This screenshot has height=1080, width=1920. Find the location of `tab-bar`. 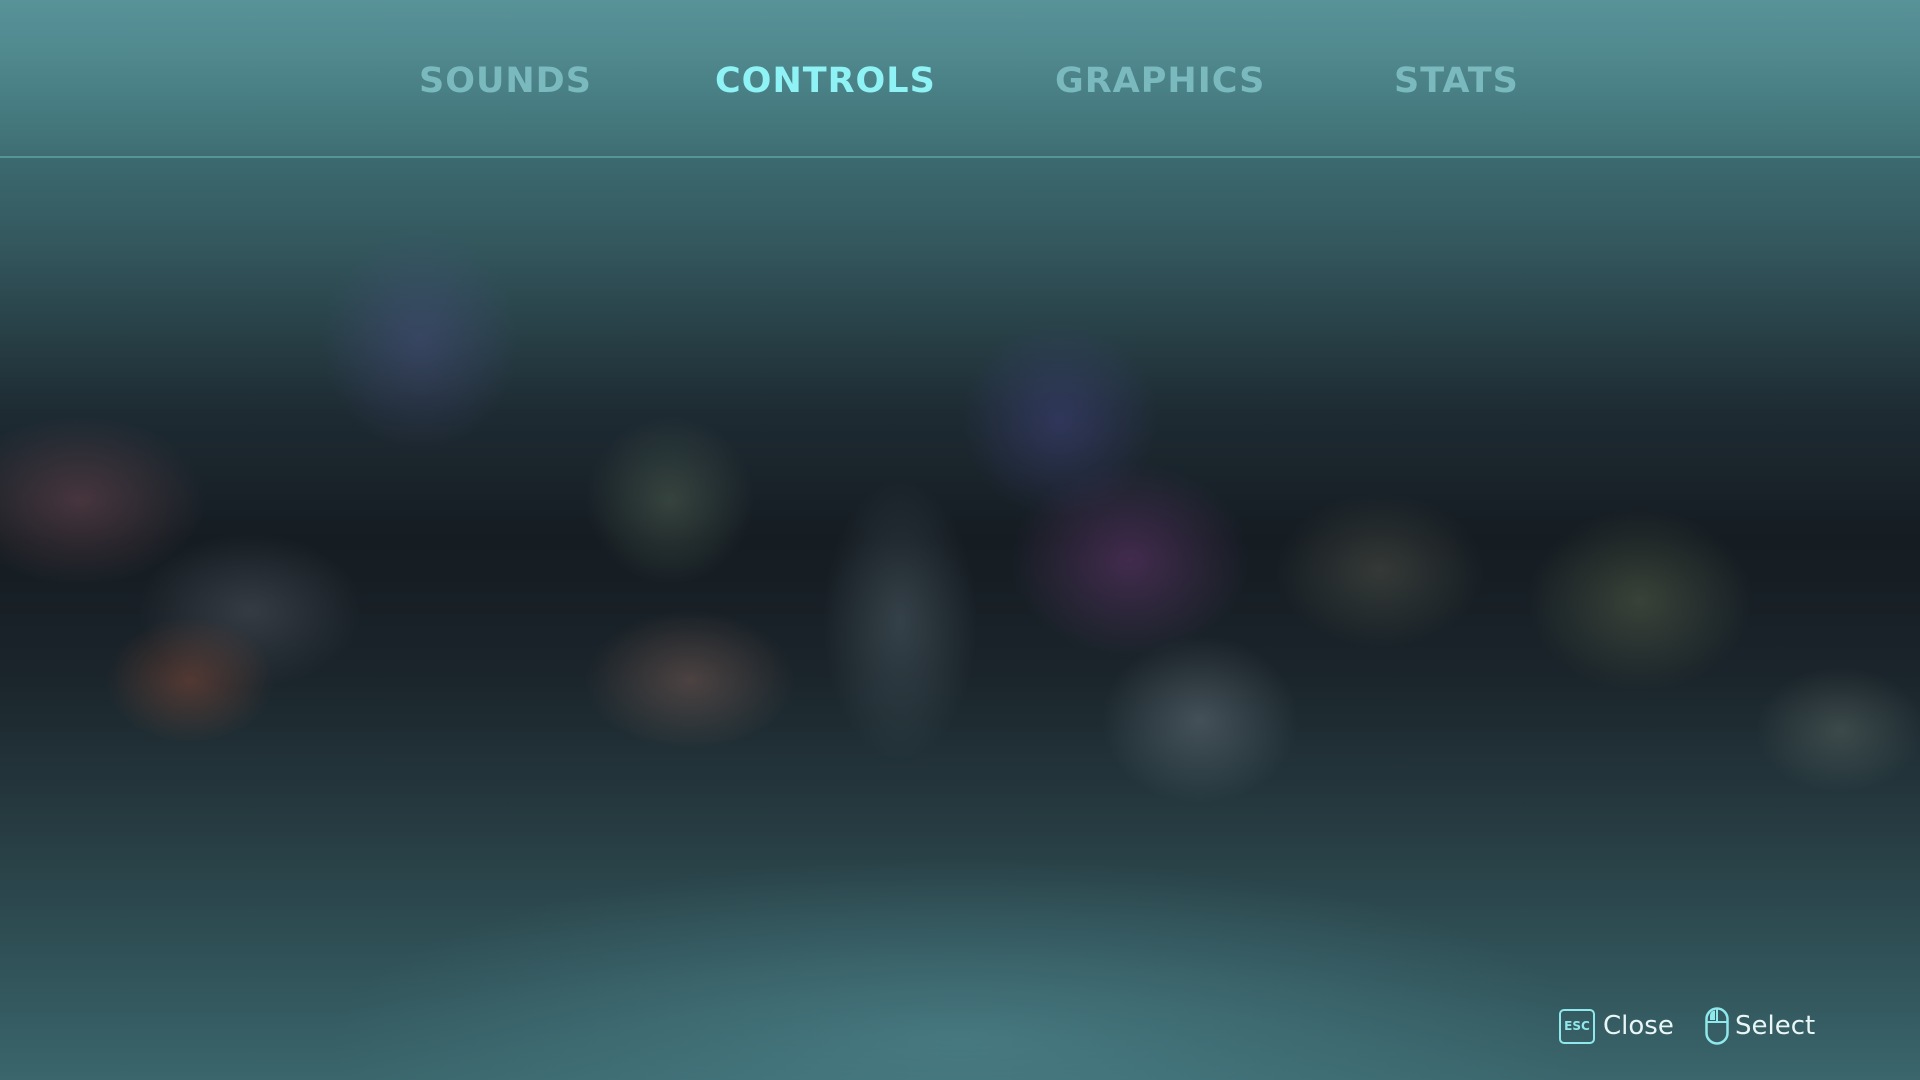

tab-bar is located at coordinates (960, 78).